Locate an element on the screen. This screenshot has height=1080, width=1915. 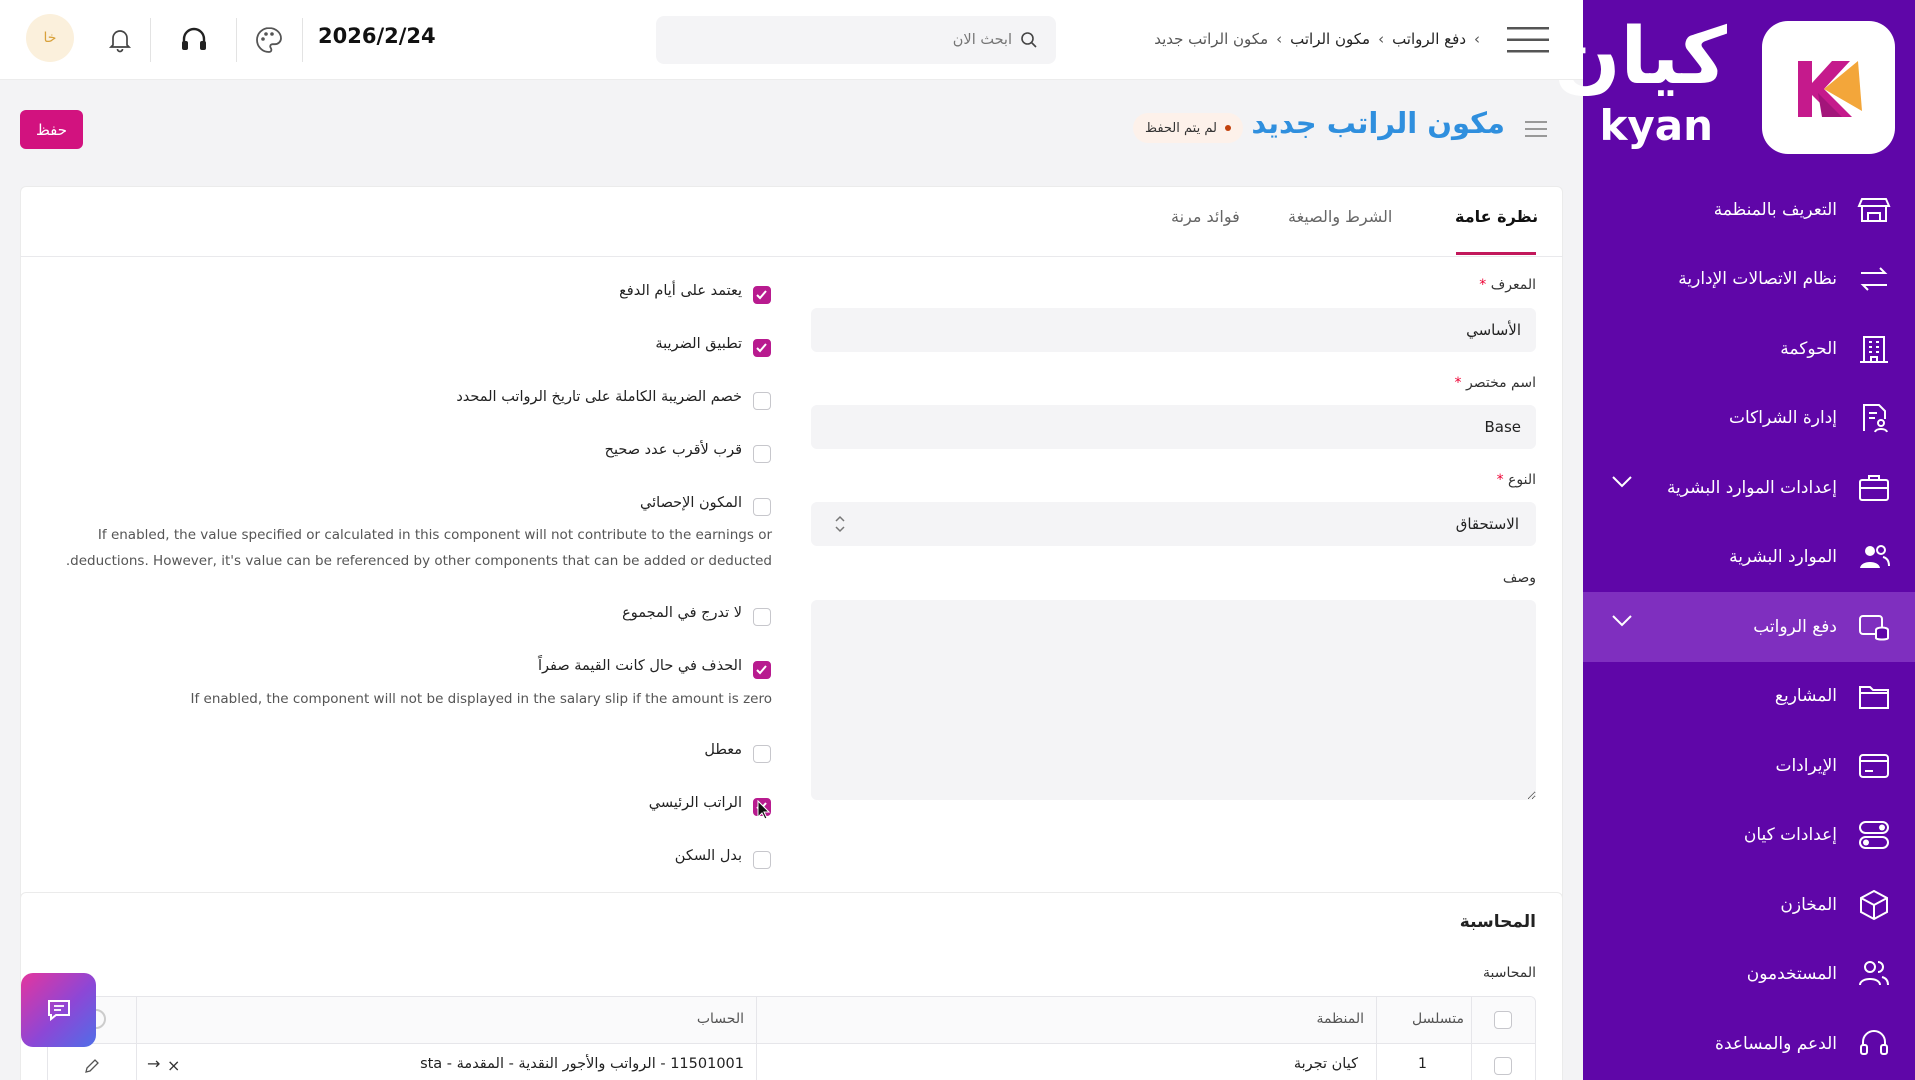
description-textarea is located at coordinates (1173, 700).